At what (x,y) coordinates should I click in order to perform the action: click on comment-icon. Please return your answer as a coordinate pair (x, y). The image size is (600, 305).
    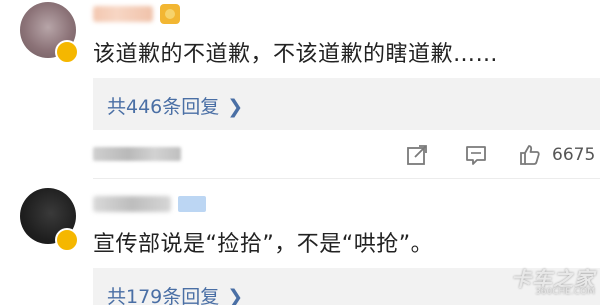
    Looking at the image, I should click on (476, 155).